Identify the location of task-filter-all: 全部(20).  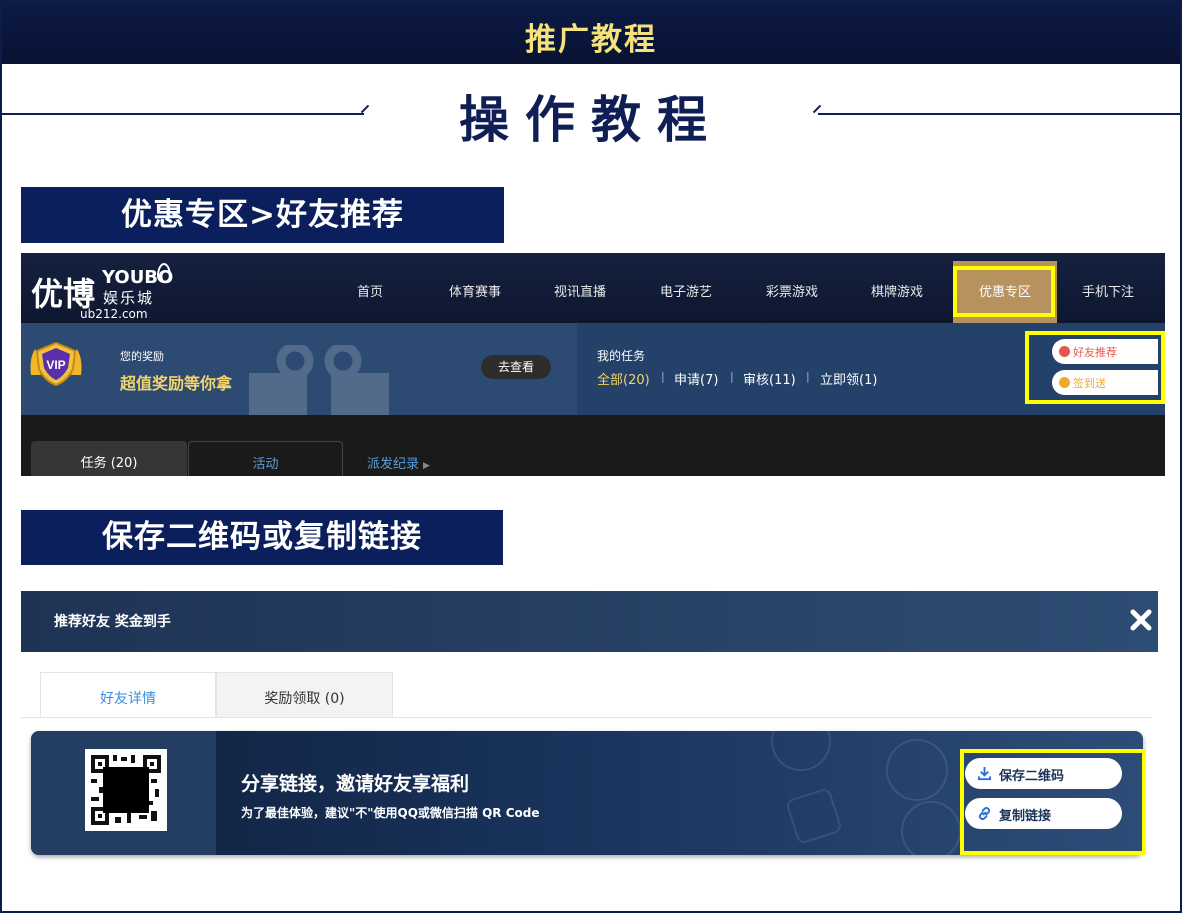
(623, 378).